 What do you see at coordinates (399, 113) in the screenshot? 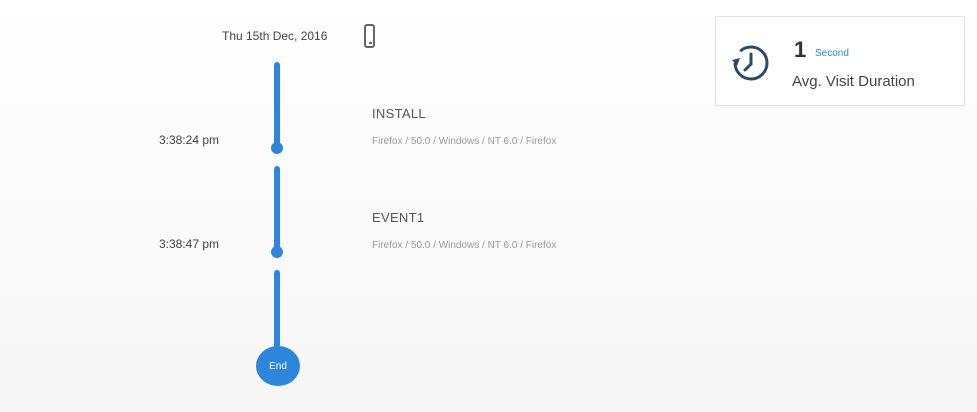
I see `event-title: INSTALL` at bounding box center [399, 113].